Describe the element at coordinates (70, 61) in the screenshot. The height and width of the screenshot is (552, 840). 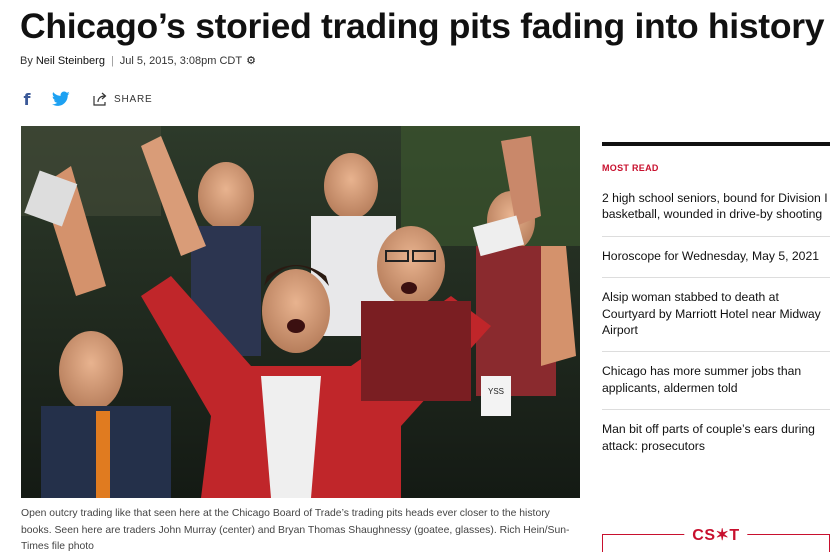
I see `author-link: Neil Steinberg` at that location.